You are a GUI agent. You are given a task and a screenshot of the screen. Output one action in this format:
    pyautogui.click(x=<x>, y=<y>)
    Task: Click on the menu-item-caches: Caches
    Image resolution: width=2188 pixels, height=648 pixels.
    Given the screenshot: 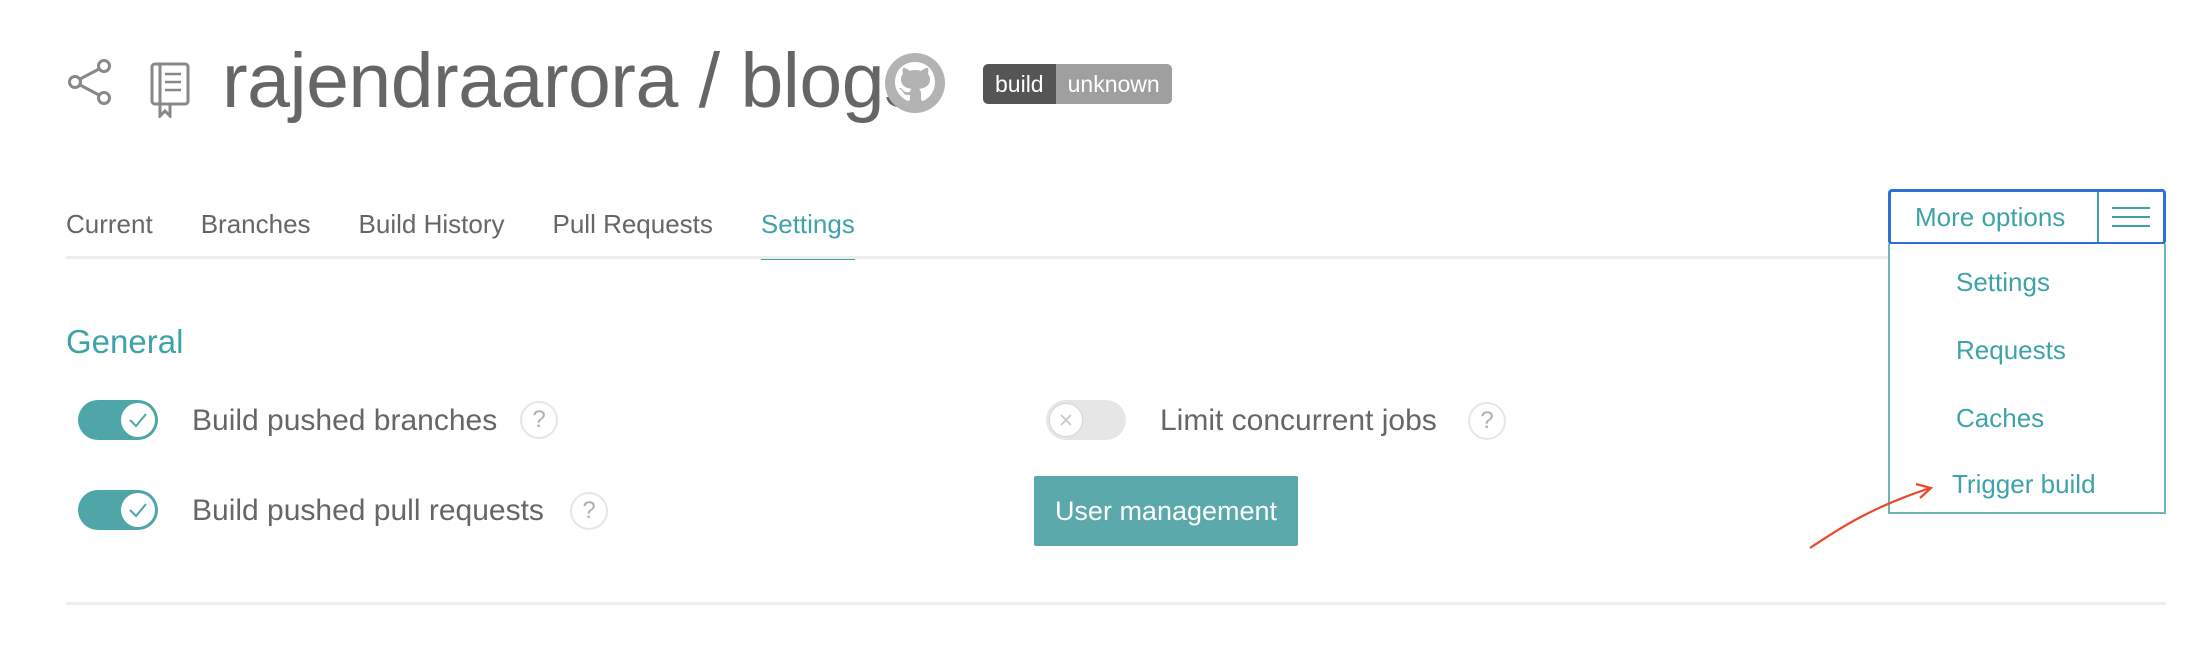 What is the action you would take?
    pyautogui.click(x=2000, y=418)
    